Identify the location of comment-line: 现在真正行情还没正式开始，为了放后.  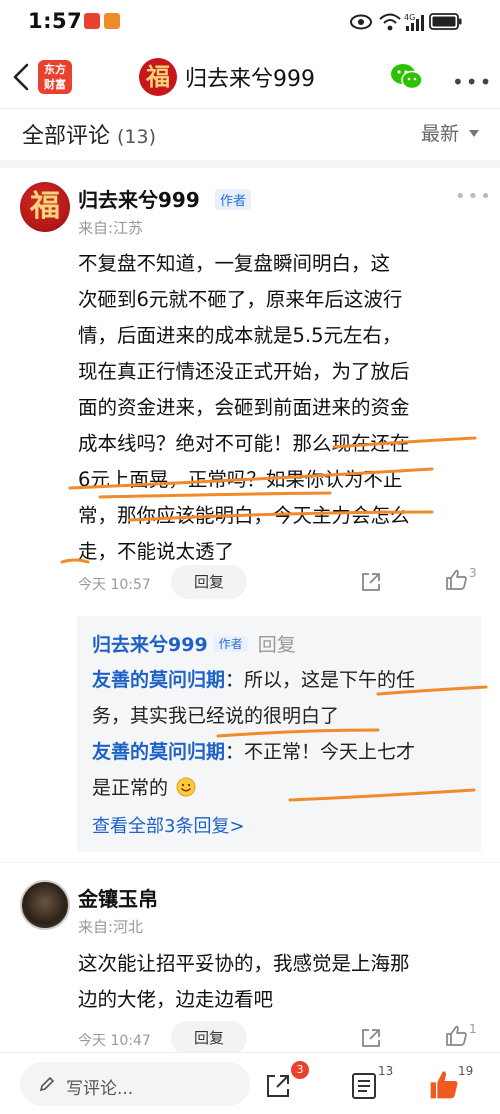
(244, 371).